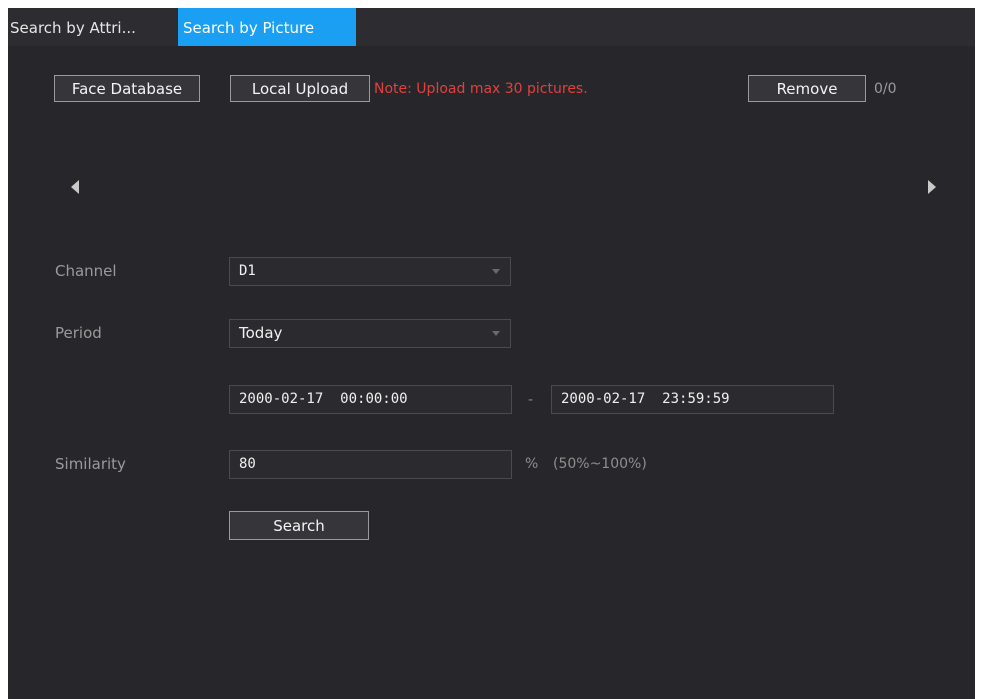 The image size is (983, 699). I want to click on upload-note: Note: Upload max 30 pictures., so click(481, 89).